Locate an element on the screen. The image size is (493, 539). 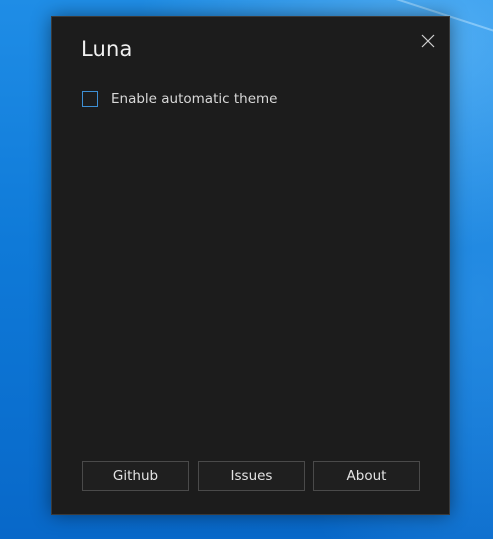
close-icon is located at coordinates (428, 41).